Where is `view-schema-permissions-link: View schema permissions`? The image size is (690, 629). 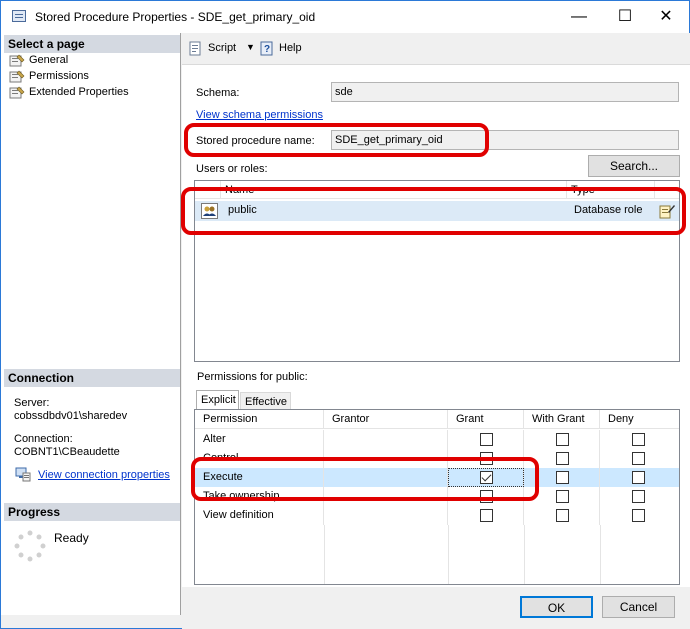 view-schema-permissions-link: View schema permissions is located at coordinates (259, 115).